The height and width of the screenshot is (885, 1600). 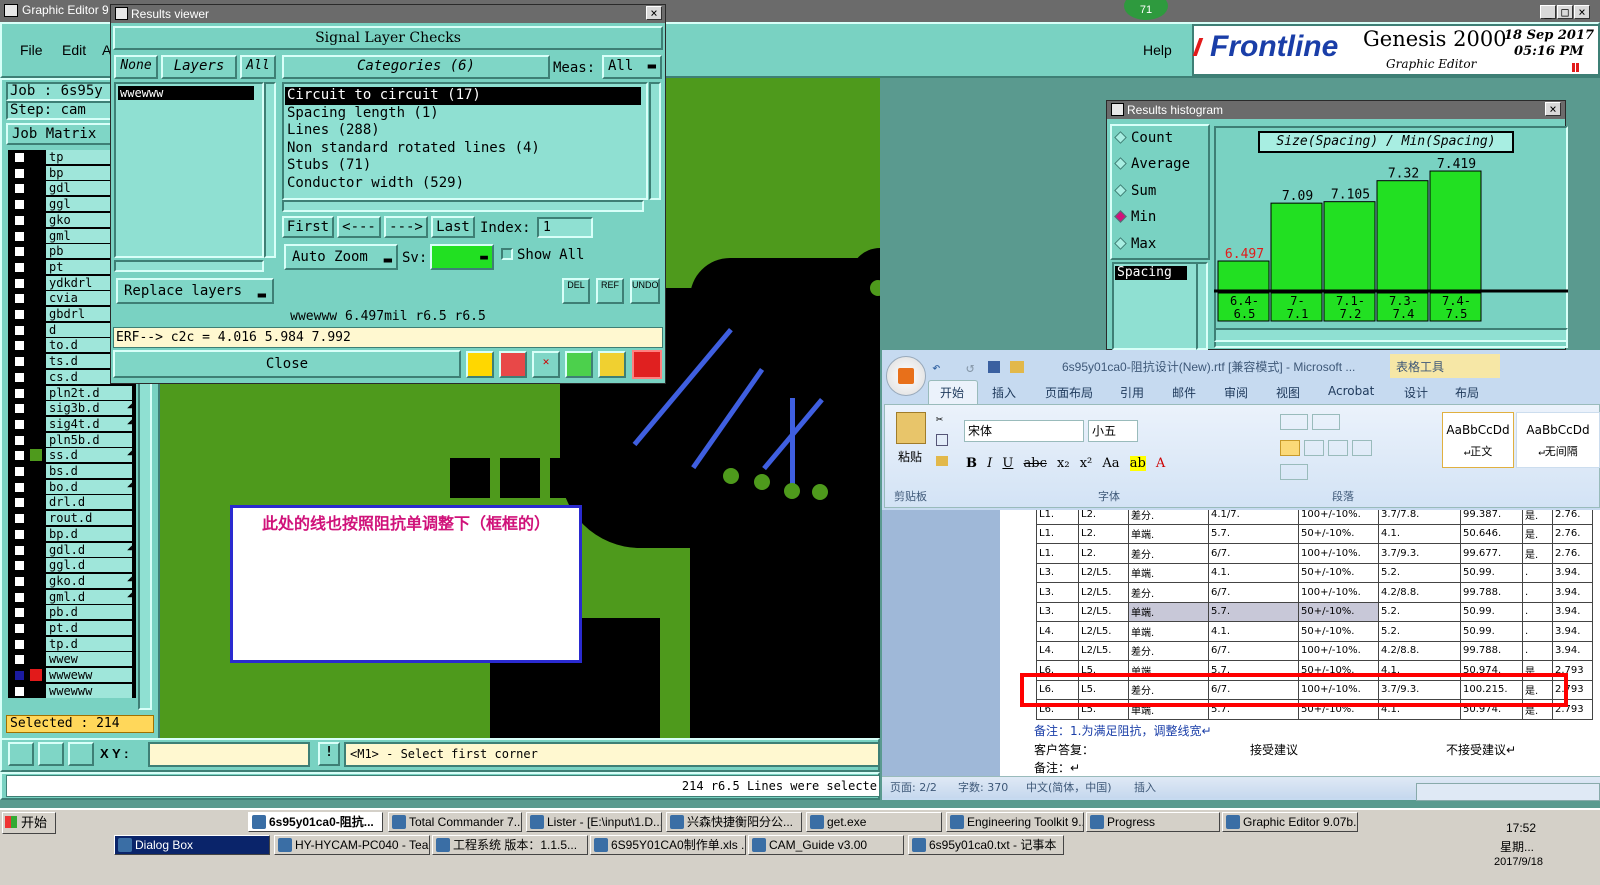 I want to click on layer-row: rout.d, so click(x=72, y=519).